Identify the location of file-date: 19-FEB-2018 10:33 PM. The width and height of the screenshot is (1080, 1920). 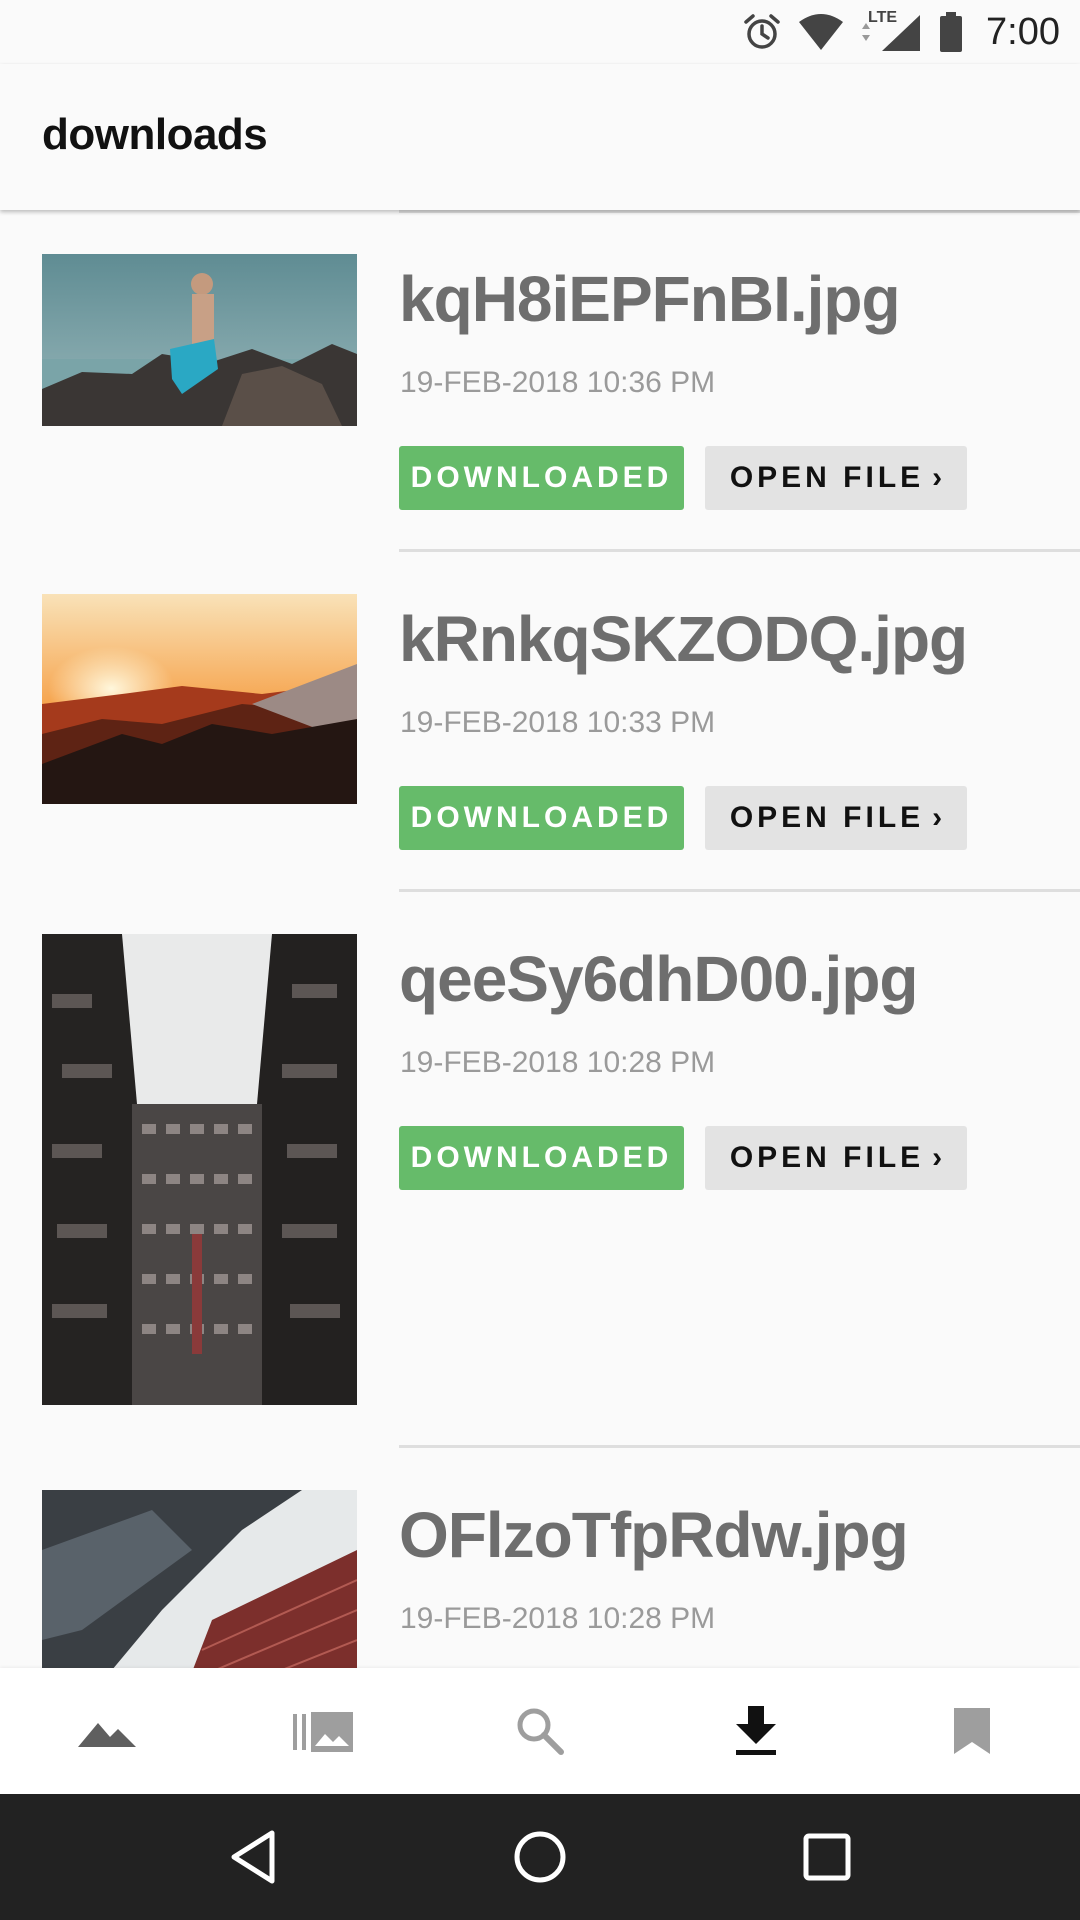
(558, 722).